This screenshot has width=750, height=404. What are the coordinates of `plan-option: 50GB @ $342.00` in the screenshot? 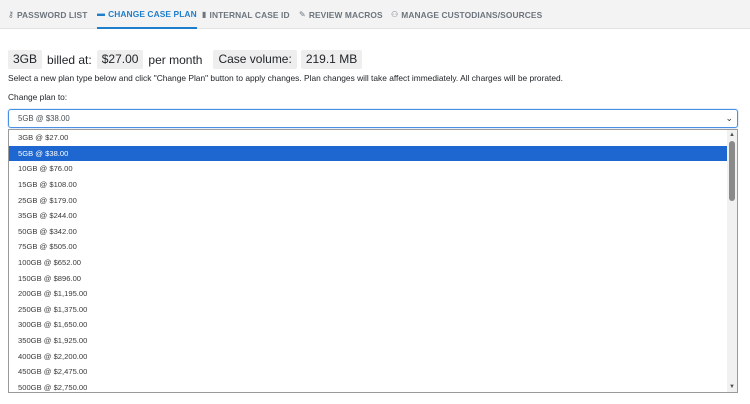 It's located at (368, 232).